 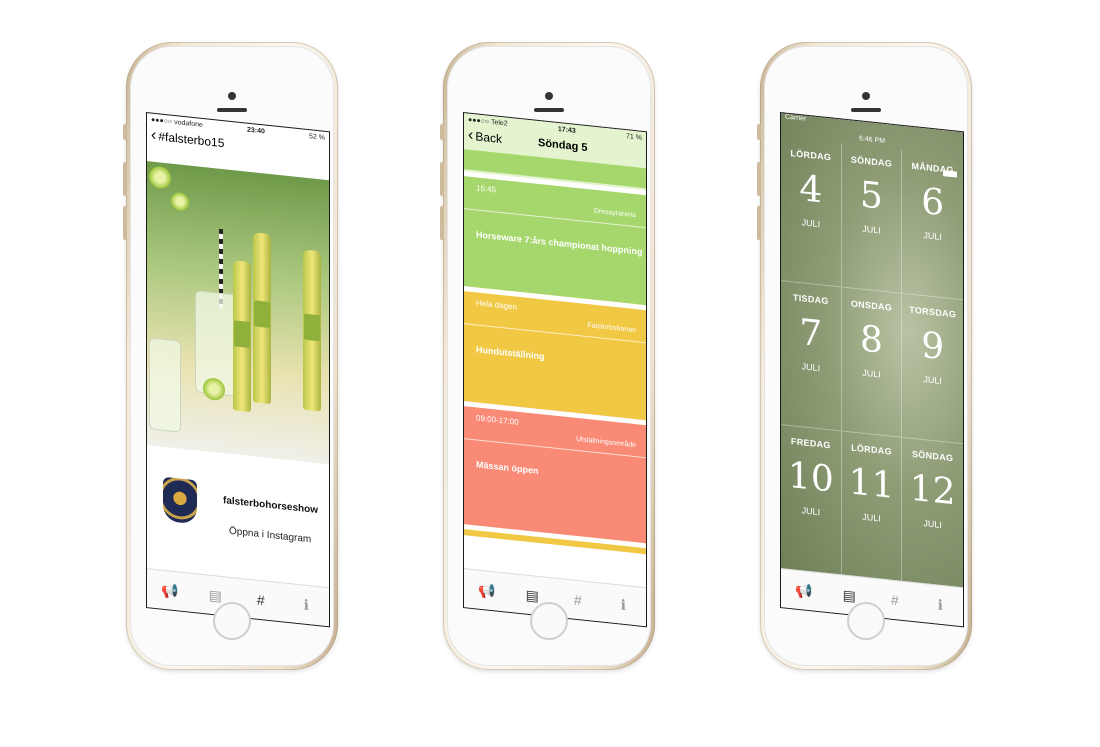 What do you see at coordinates (270, 505) in the screenshot?
I see `username: falsterbohorseshow` at bounding box center [270, 505].